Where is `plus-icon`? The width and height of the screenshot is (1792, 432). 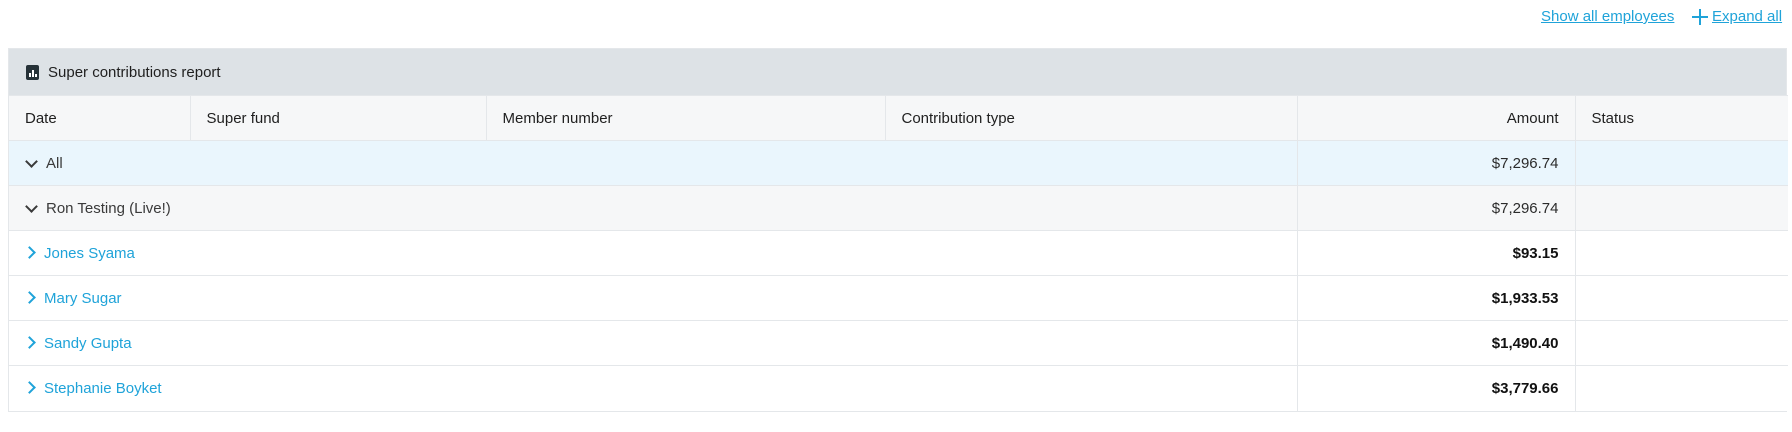
plus-icon is located at coordinates (1700, 16).